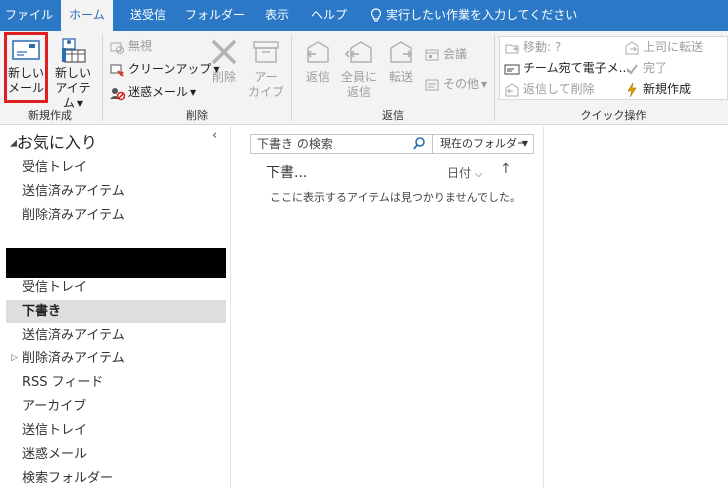  I want to click on more-respond-button: その他 ▼, so click(455, 84).